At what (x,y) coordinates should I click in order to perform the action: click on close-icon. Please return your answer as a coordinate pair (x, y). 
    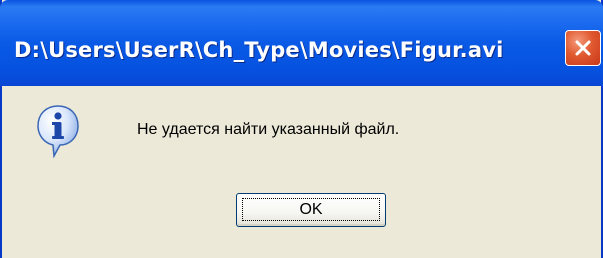
    Looking at the image, I should click on (583, 48).